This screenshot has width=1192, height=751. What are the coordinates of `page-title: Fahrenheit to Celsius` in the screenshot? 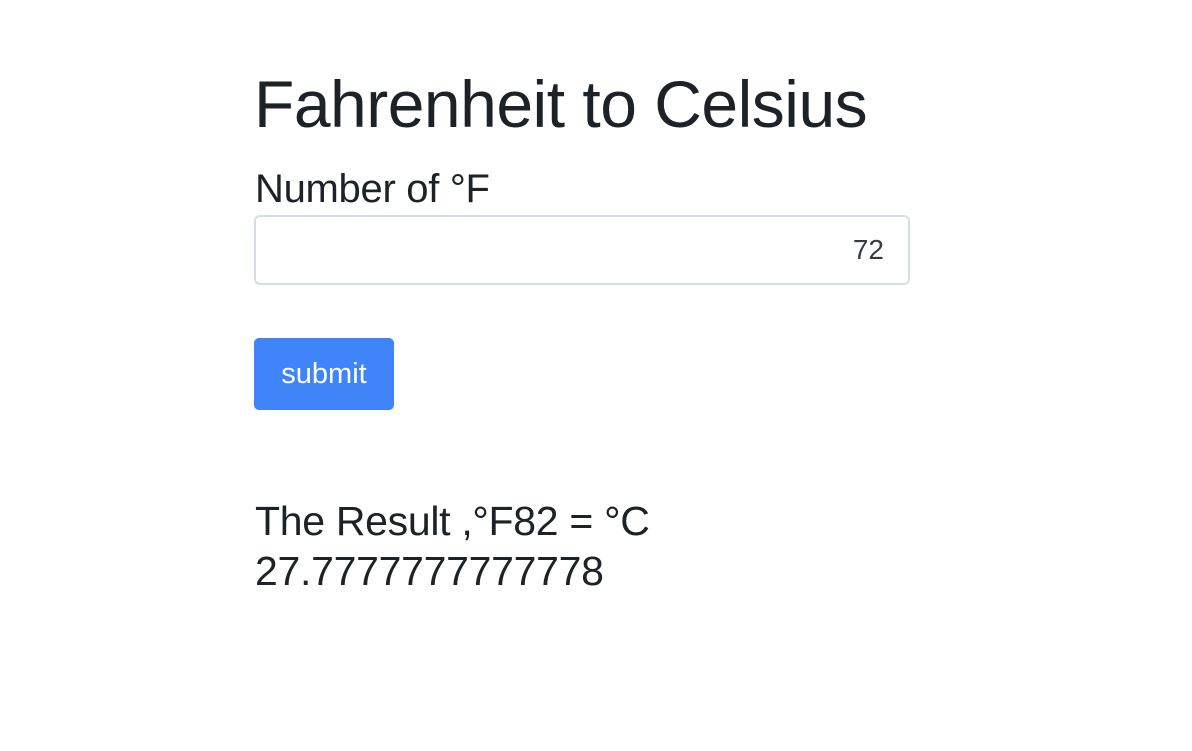 It's located at (561, 104).